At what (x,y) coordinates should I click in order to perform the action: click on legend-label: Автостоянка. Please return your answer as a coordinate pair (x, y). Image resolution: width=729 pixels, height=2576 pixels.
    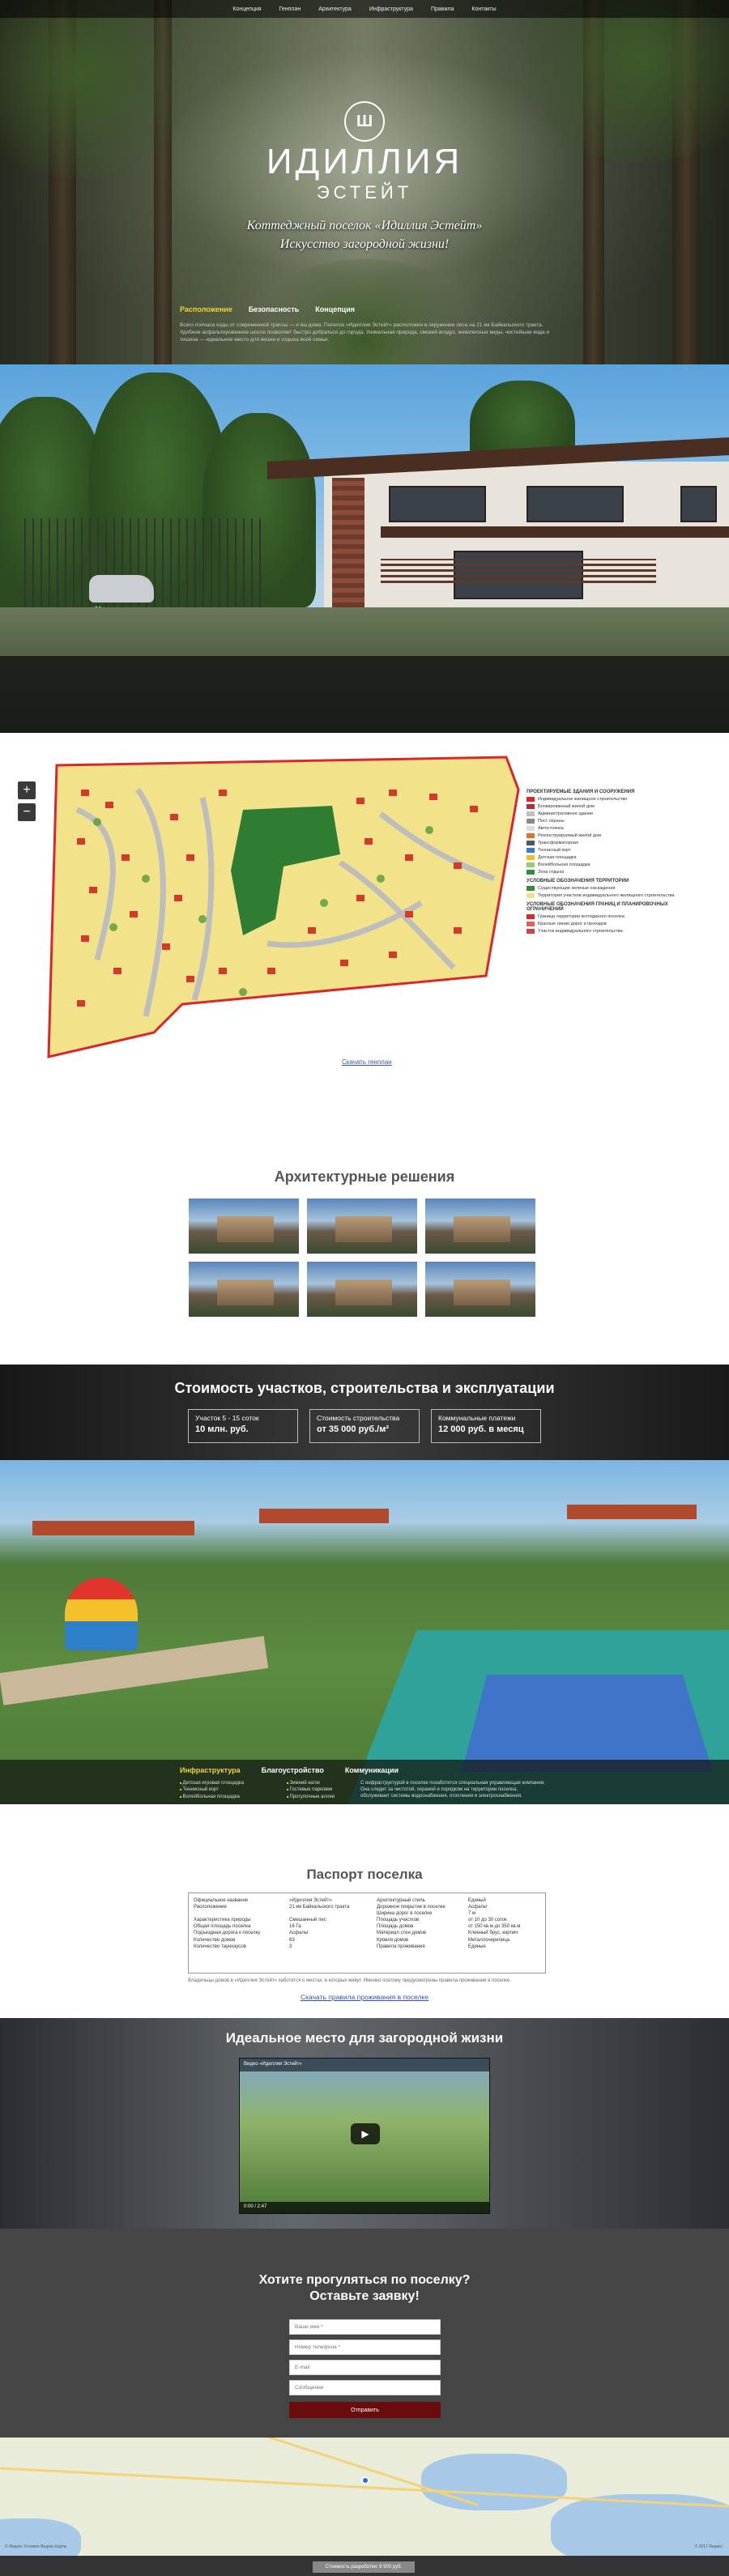
    Looking at the image, I should click on (551, 828).